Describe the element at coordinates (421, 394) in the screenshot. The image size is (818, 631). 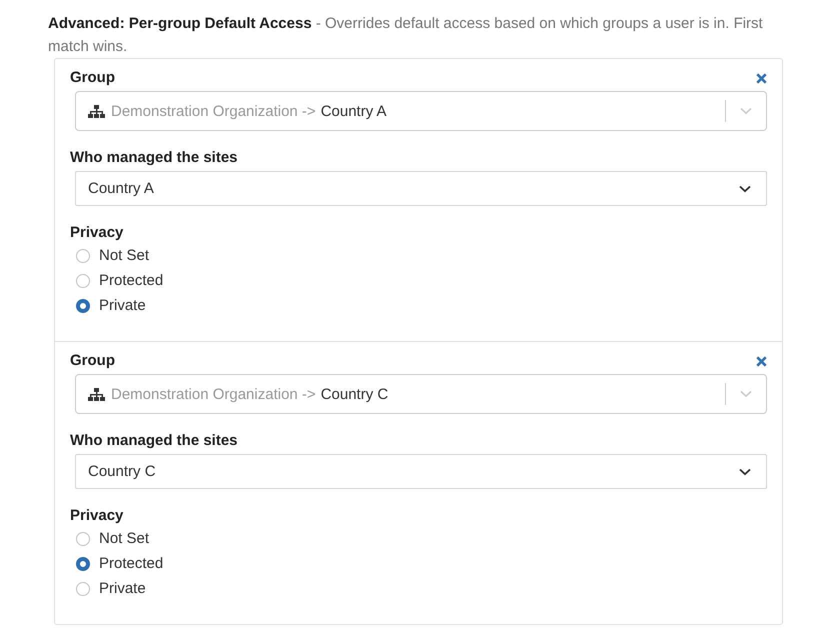
I see `group-select: Demonstration Organization -> Country C` at that location.